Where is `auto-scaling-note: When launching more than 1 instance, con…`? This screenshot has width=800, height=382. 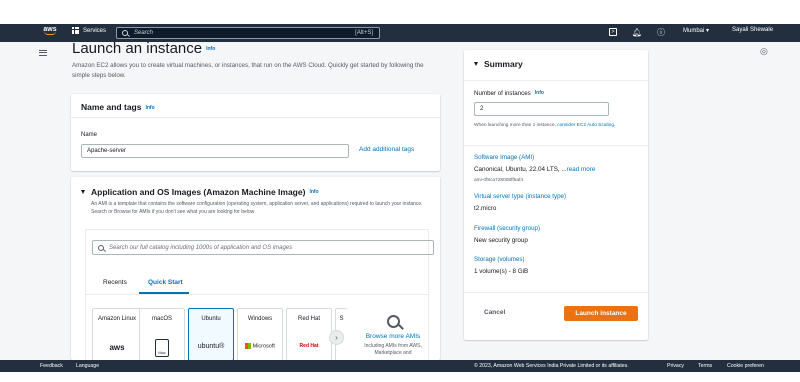
auto-scaling-note: When launching more than 1 instance, con… is located at coordinates (545, 125).